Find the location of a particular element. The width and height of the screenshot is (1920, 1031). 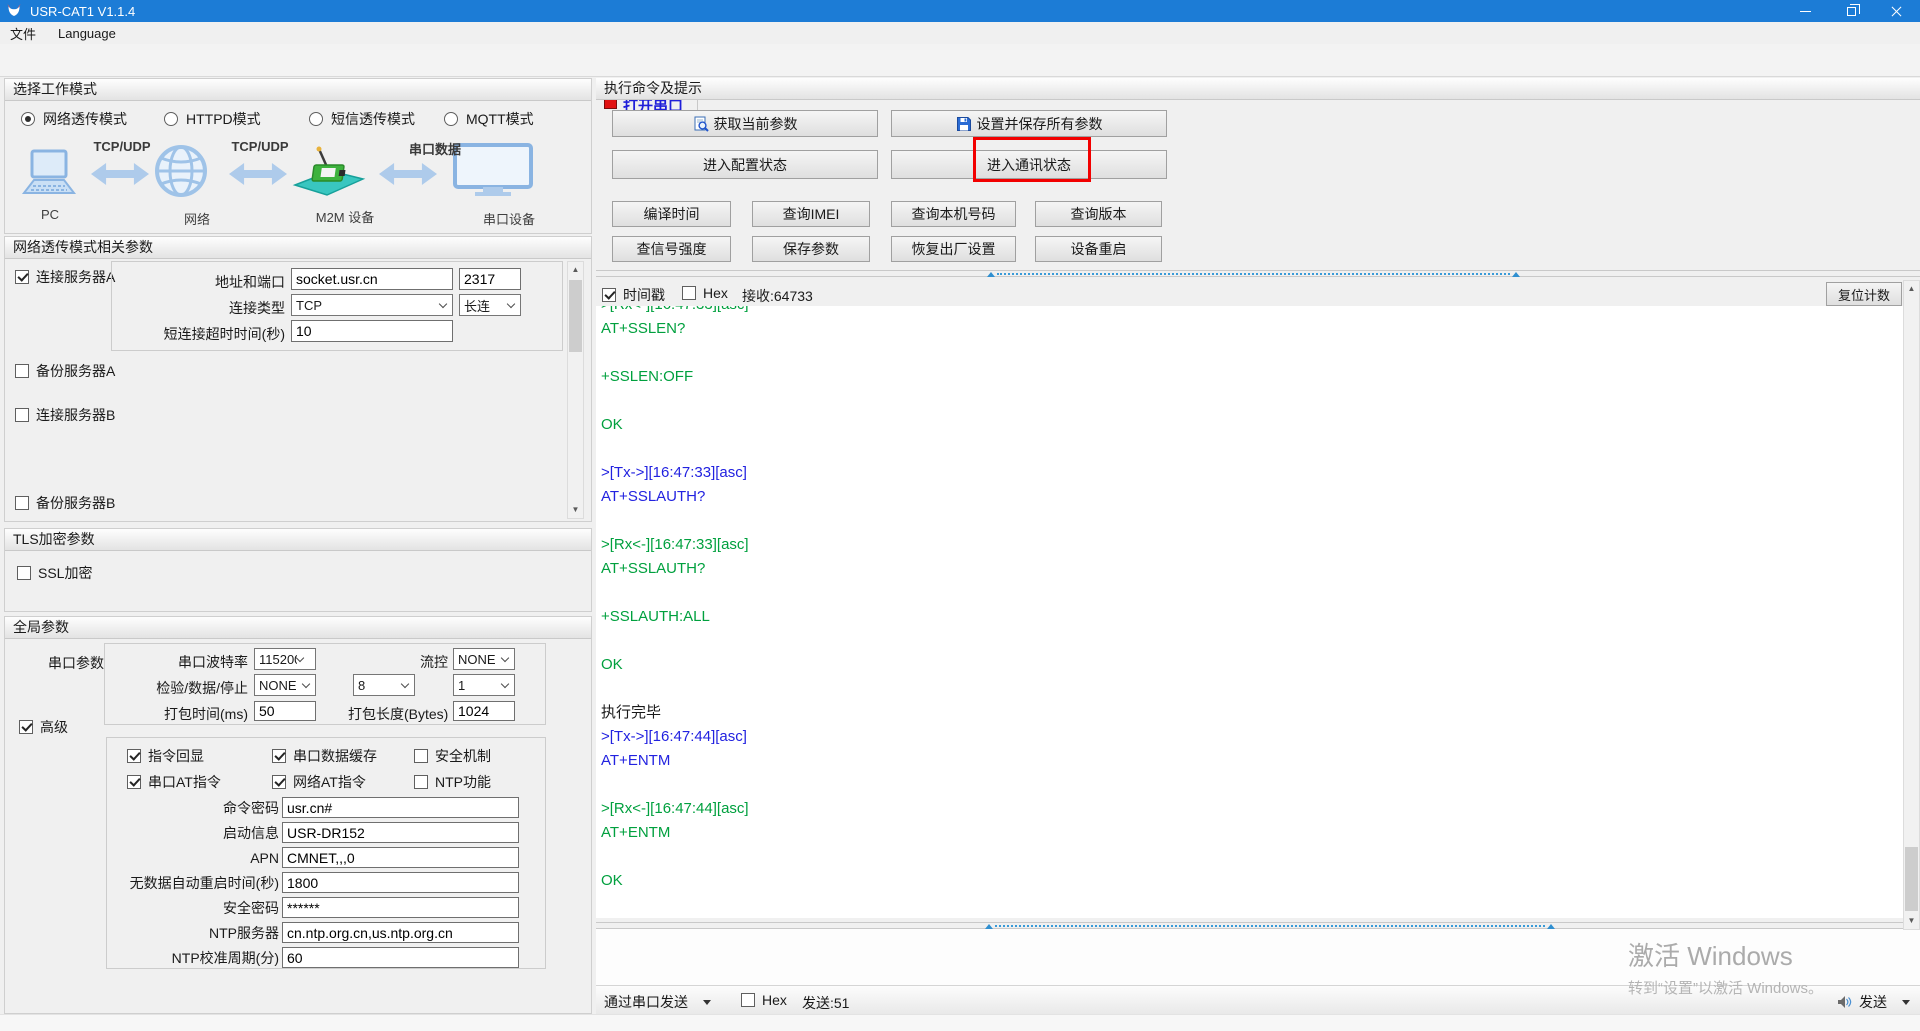

param-label: NTP校准周期(分) is located at coordinates (225, 957).